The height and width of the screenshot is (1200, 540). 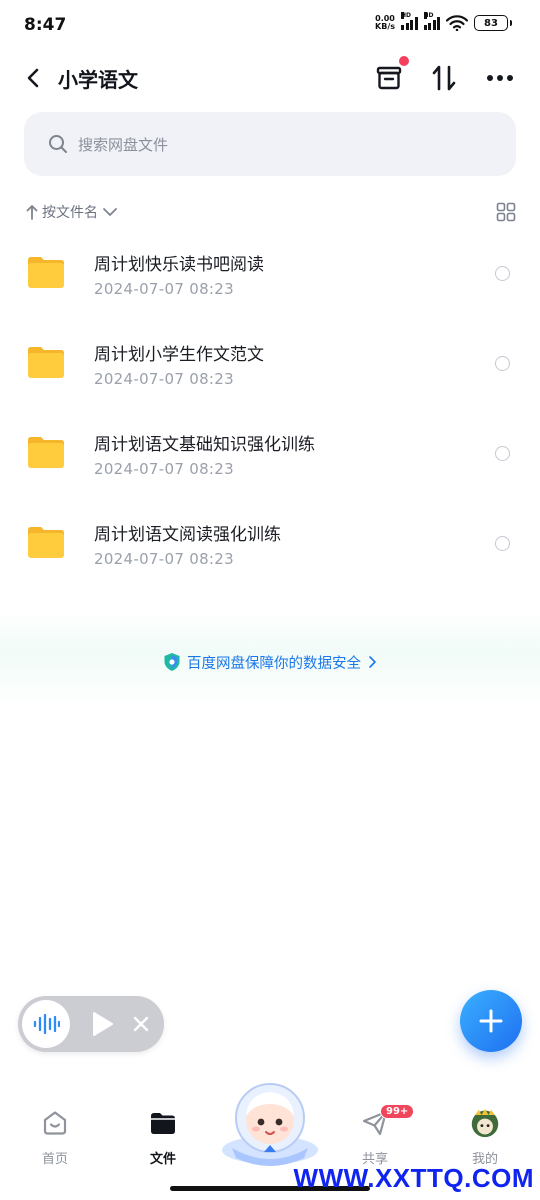 I want to click on list-item: 周计划语文基础知识强化训练 2024-07-07 08:23, so click(x=270, y=463).